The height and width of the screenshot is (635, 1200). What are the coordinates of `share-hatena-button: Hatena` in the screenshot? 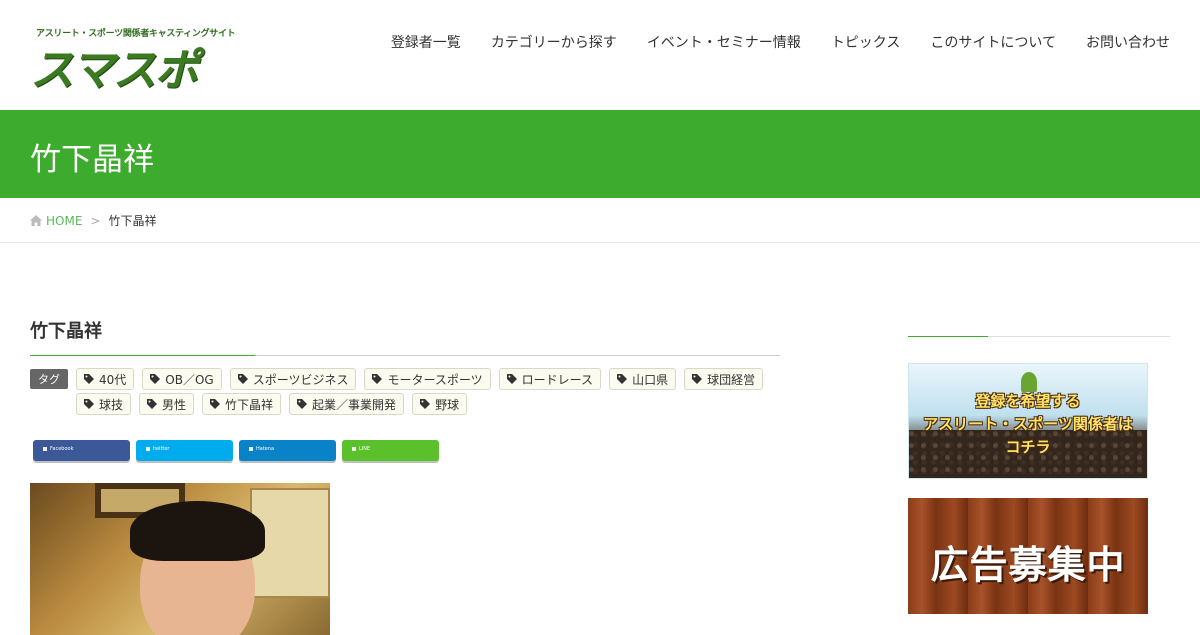 It's located at (287, 450).